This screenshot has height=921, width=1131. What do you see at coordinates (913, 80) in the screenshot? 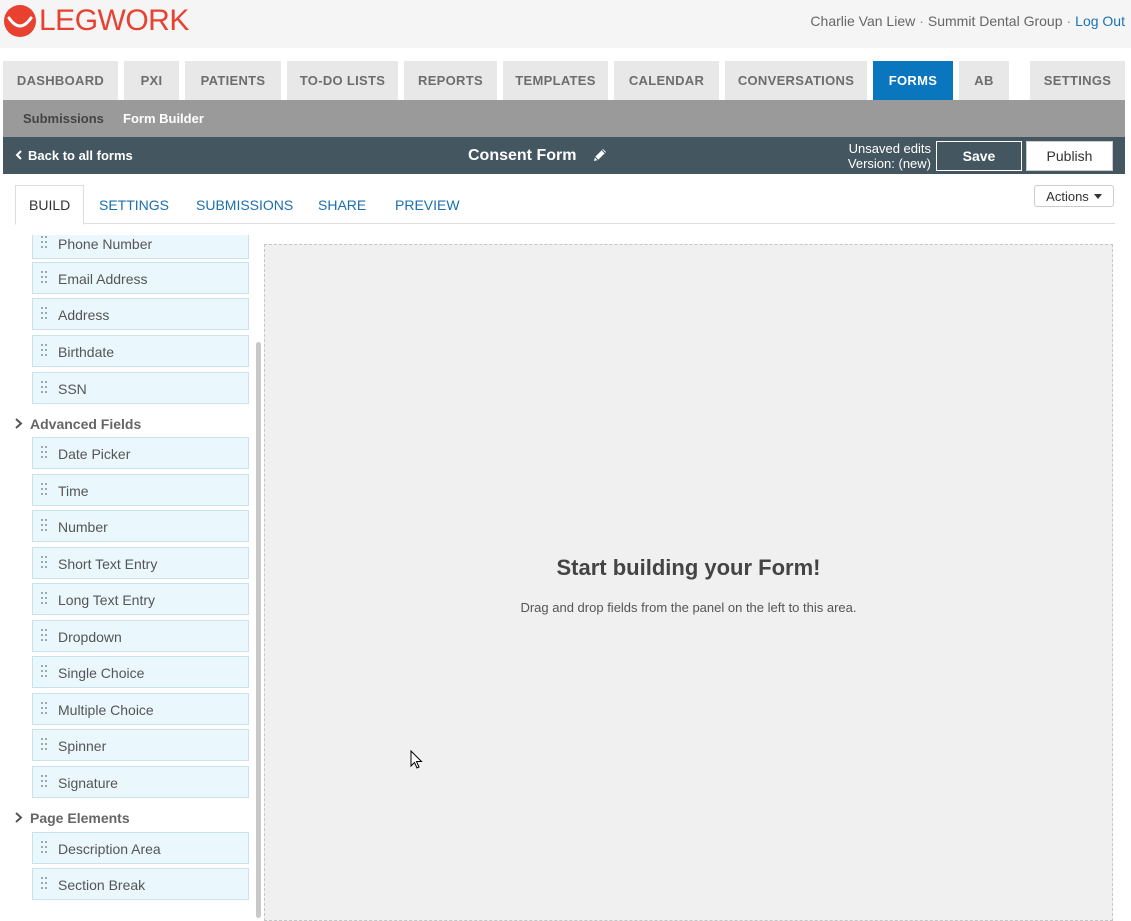
I see `nav-tab-forms: FORMS` at bounding box center [913, 80].